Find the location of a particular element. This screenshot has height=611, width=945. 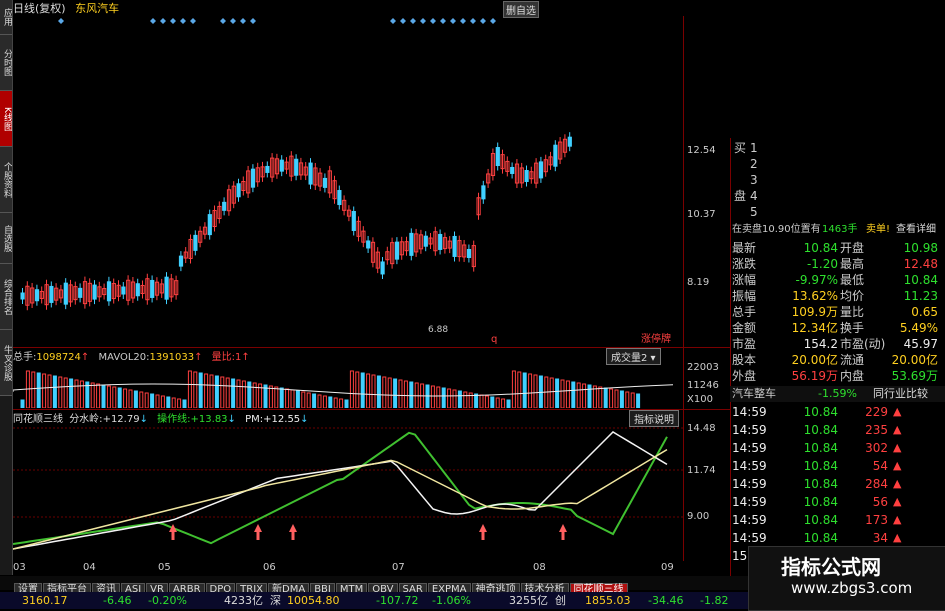

order-book-row: 2 is located at coordinates (837, 164).